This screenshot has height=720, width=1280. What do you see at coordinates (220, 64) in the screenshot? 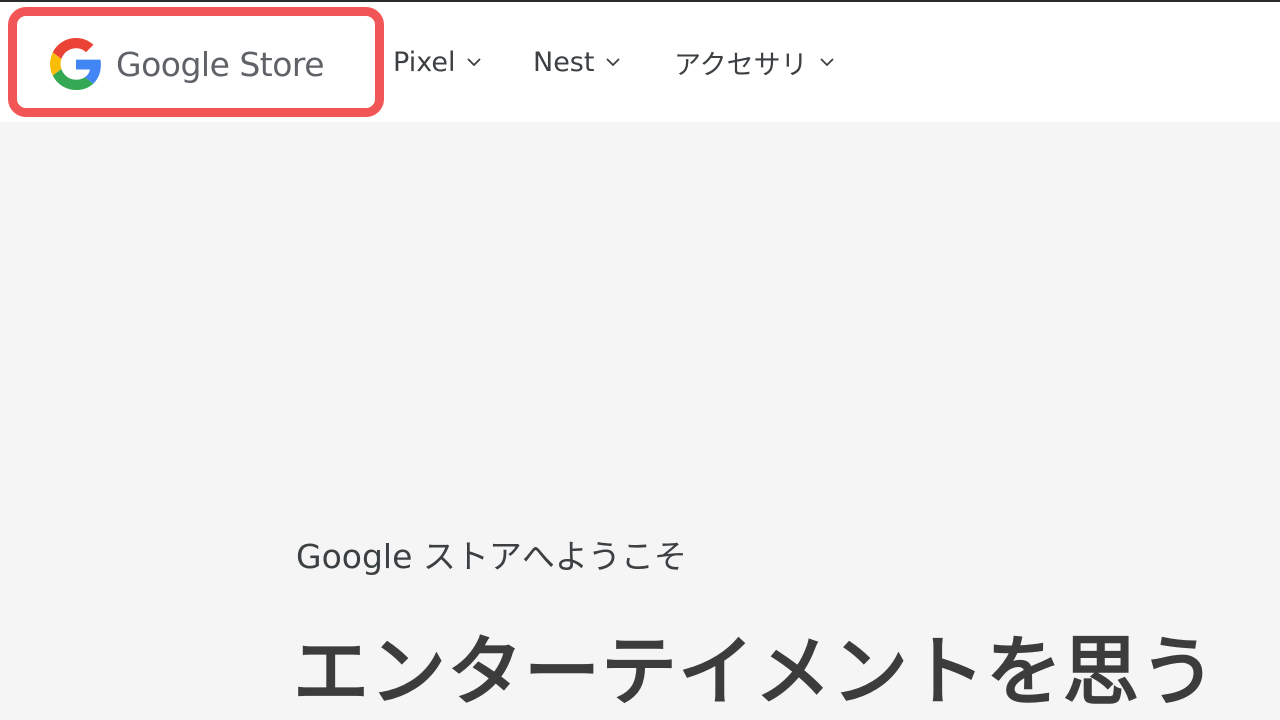
I see `logo-text: Google Store` at bounding box center [220, 64].